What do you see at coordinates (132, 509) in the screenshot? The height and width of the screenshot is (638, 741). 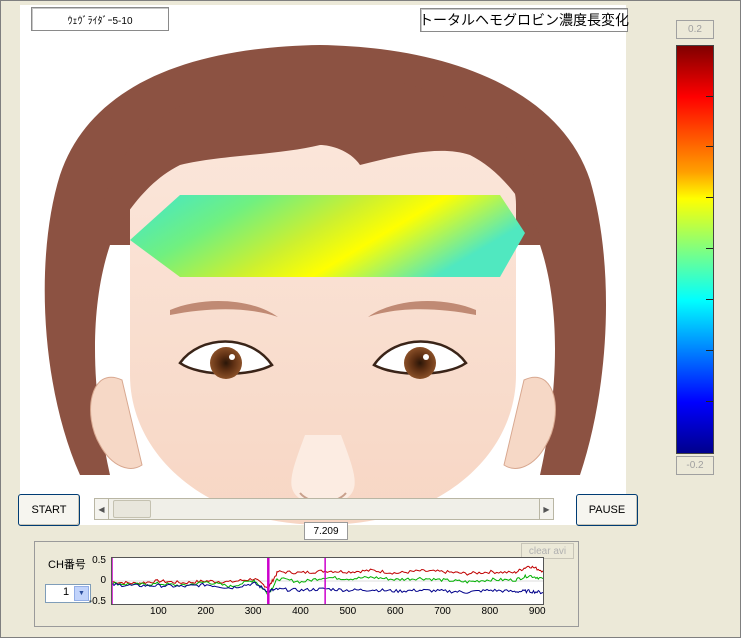 I see `scrollbar-thumb` at bounding box center [132, 509].